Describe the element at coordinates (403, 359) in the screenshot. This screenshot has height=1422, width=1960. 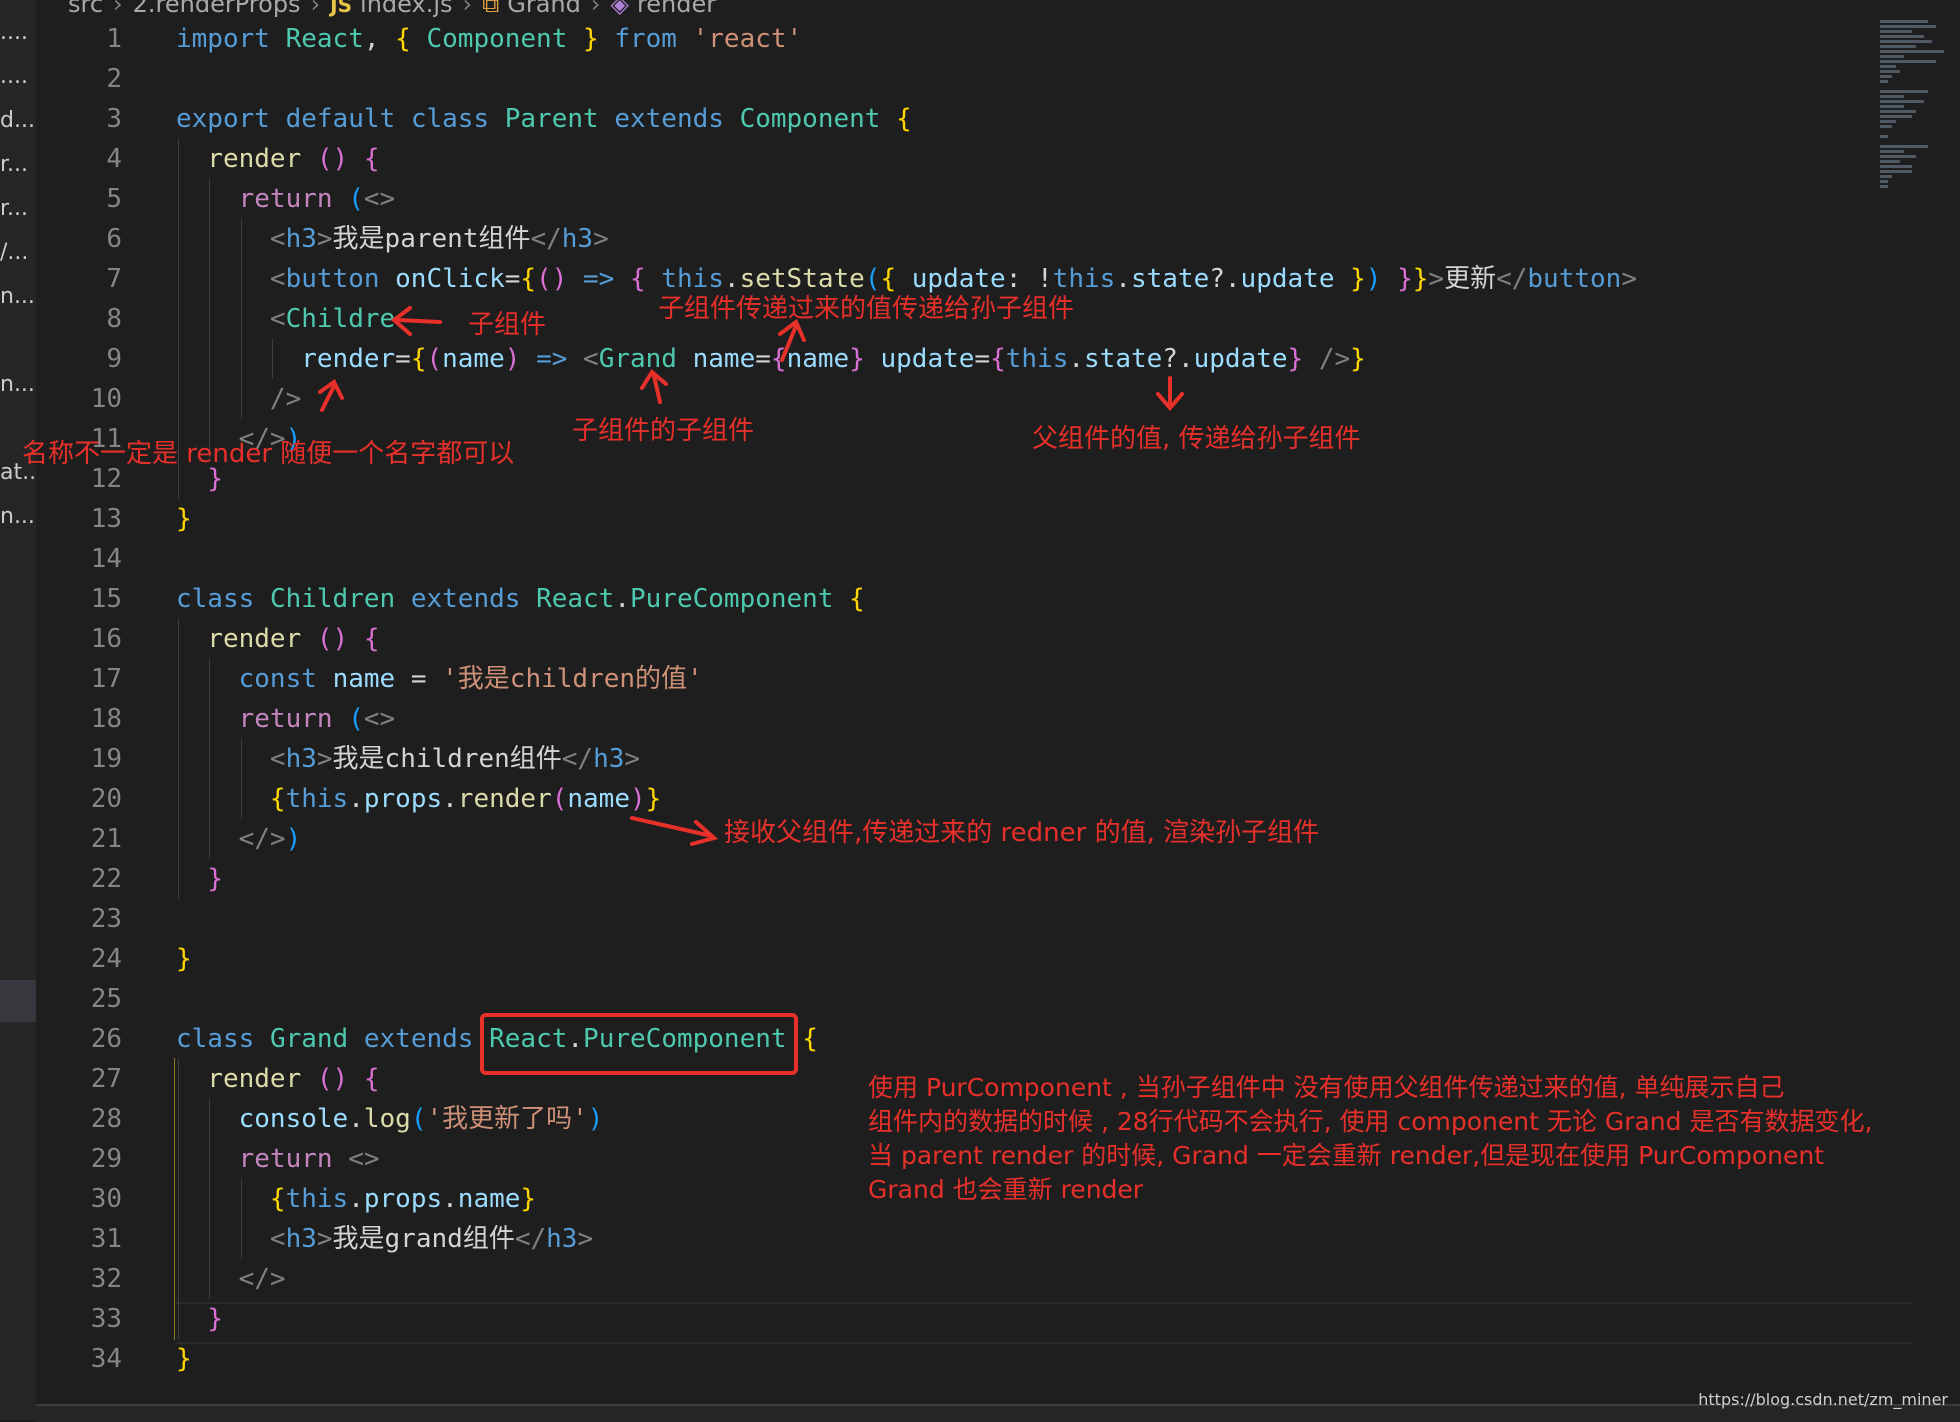
I see `code-token: =` at that location.